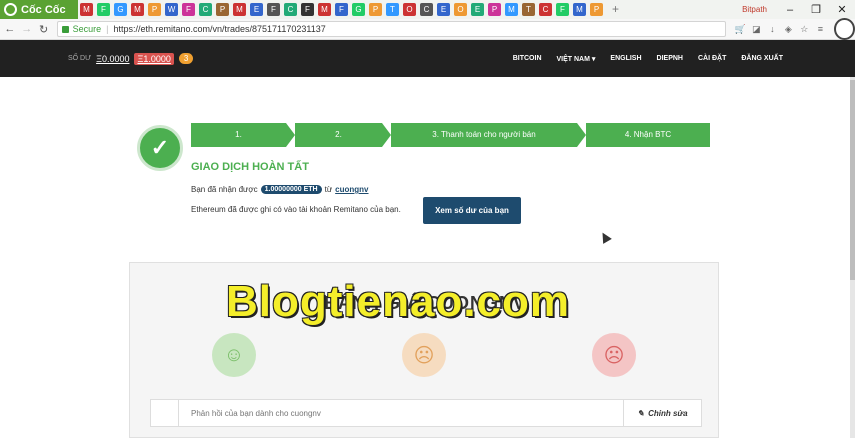 Image resolution: width=855 pixels, height=438 pixels. What do you see at coordinates (154, 58) in the screenshot?
I see `locked-balance-link: Ξ1.0000` at bounding box center [154, 58].